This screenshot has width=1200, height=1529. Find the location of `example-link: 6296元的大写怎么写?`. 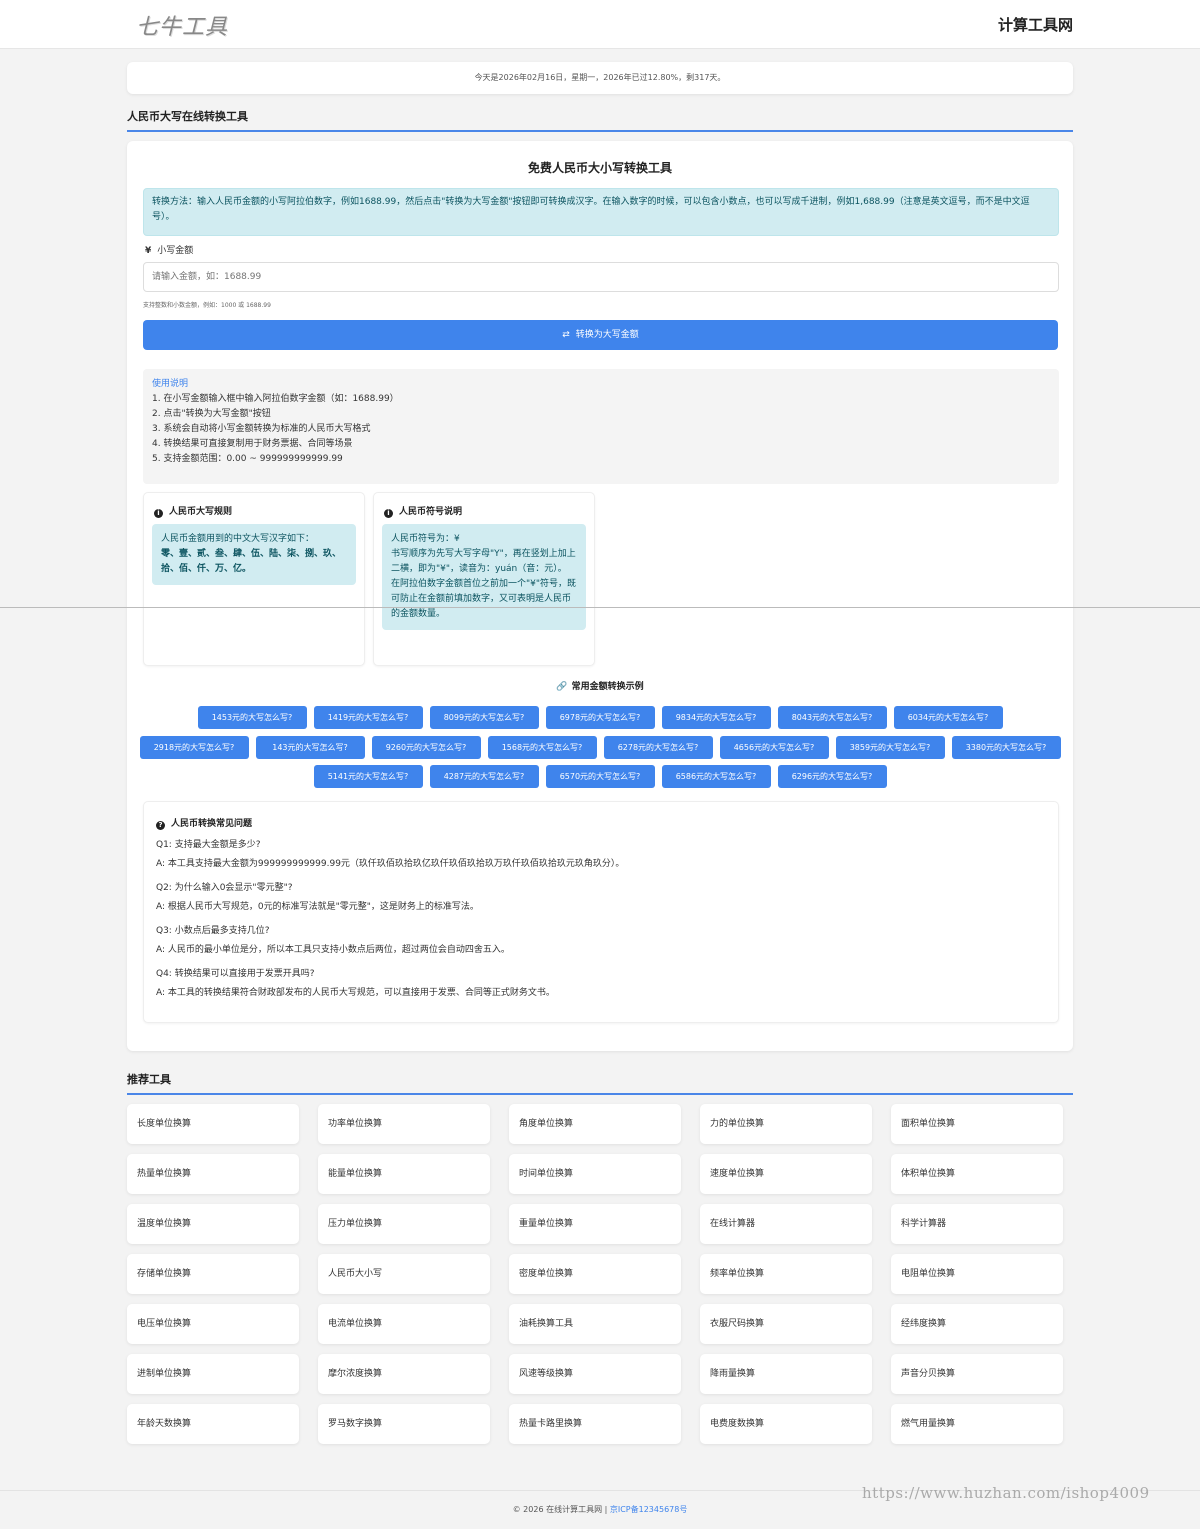

example-link: 6296元的大写怎么写? is located at coordinates (832, 776).